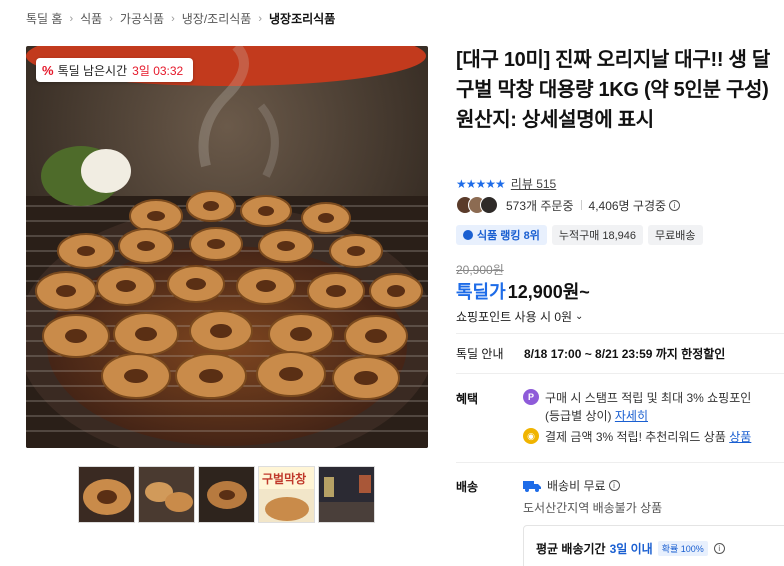  Describe the element at coordinates (477, 205) in the screenshot. I see `buyer-avatars` at that location.